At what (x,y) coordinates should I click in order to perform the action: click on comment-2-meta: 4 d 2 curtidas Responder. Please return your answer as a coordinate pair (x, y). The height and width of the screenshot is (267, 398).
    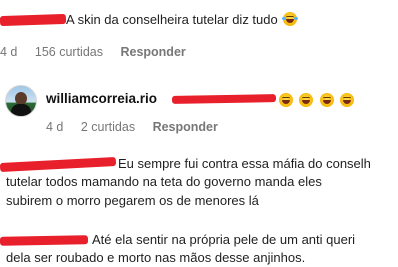
    Looking at the image, I should click on (139, 127).